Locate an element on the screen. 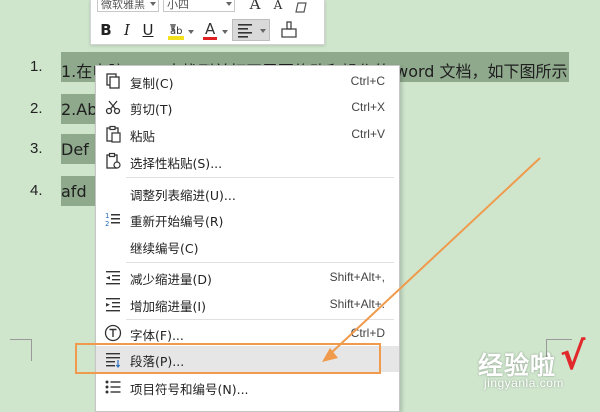  menu-item-shortcut: Shift+Alt+, is located at coordinates (357, 277).